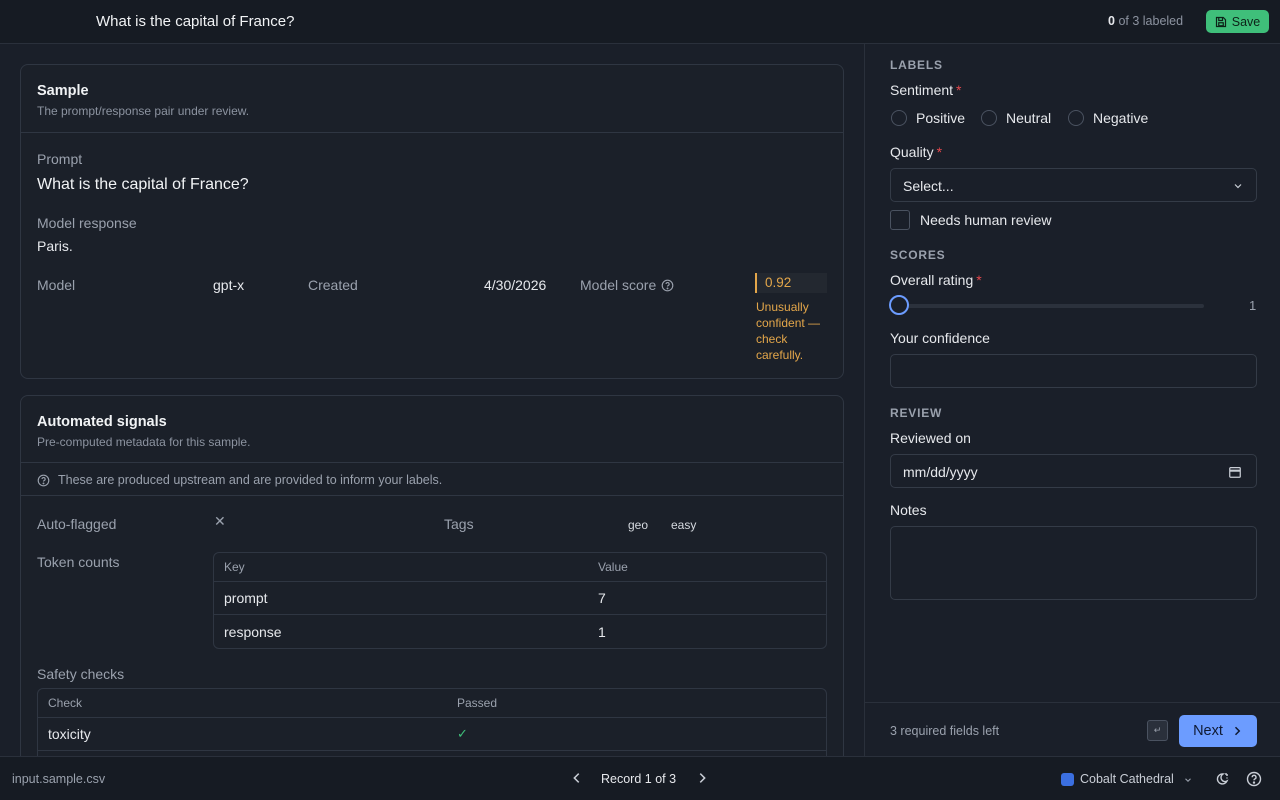  I want to click on auto-flagged-label: Auto-flagged, so click(77, 524).